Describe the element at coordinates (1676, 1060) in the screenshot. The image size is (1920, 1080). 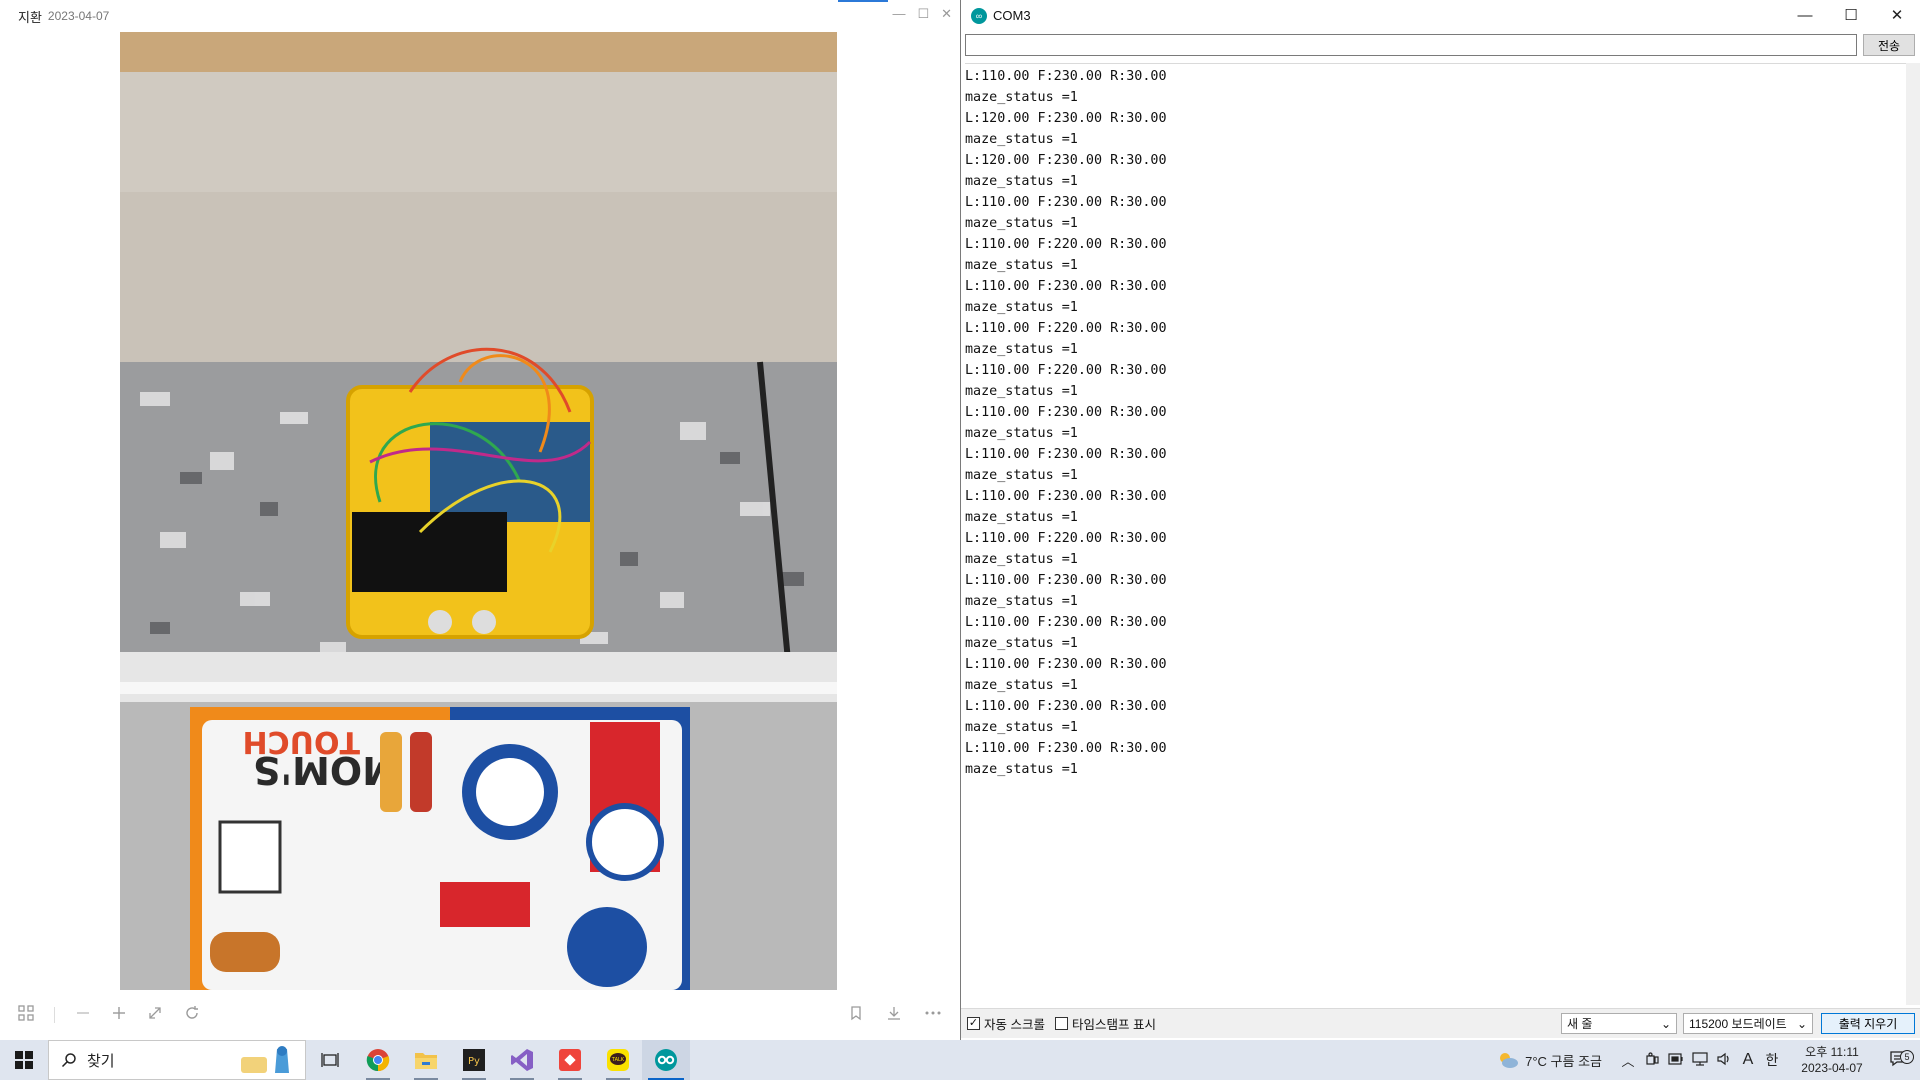
I see `battery-icon` at that location.